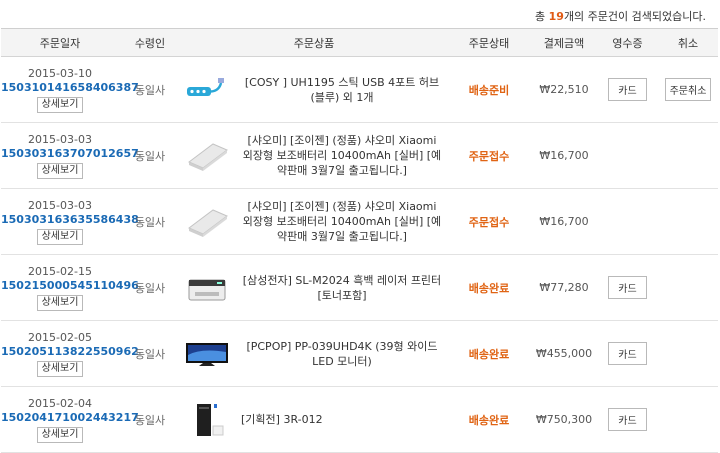 Image resolution: width=720 pixels, height=453 pixels. I want to click on order-number-link: 150303163635586438, so click(70, 220).